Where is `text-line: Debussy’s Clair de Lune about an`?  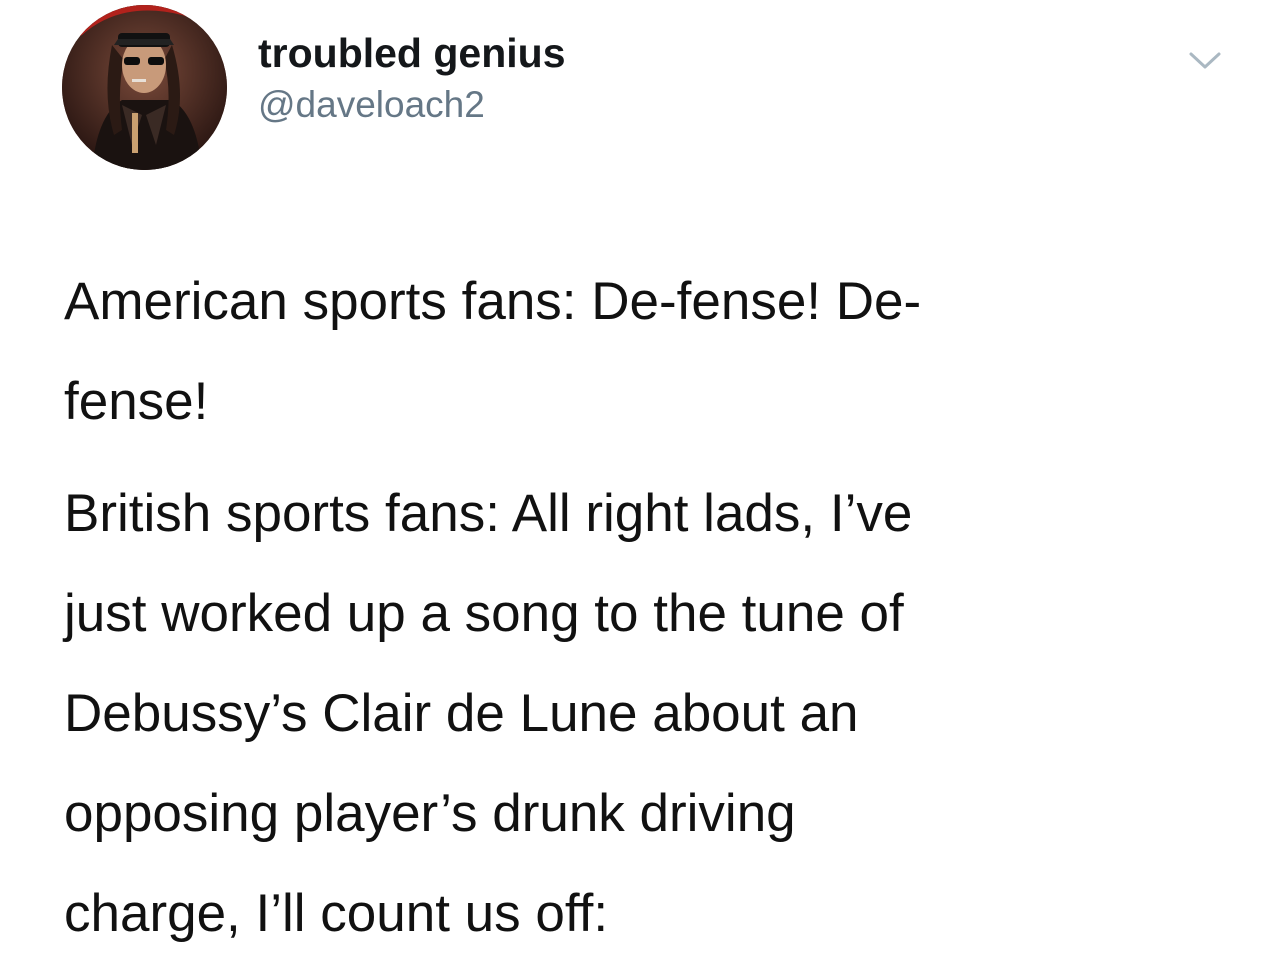 text-line: Debussy’s Clair de Lune about an is located at coordinates (461, 713).